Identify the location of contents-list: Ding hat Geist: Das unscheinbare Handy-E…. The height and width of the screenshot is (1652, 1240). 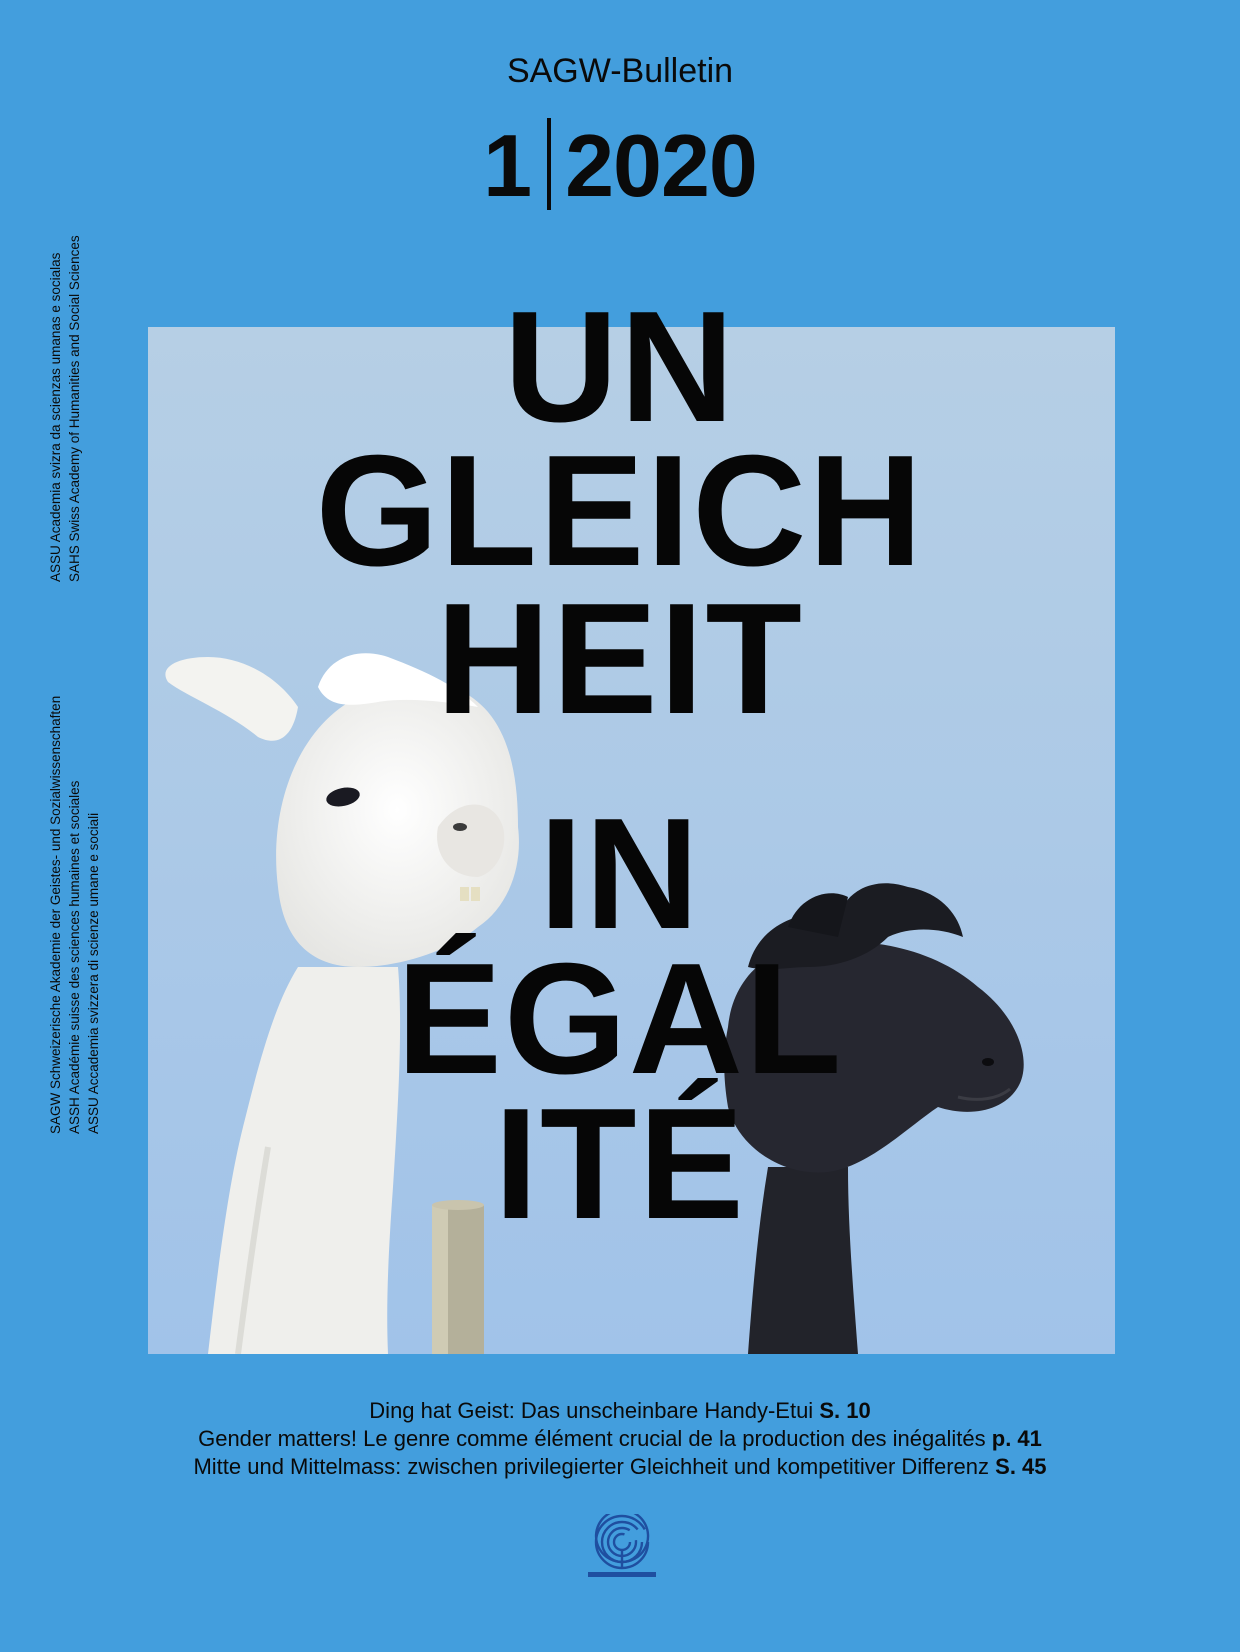
(620, 1439).